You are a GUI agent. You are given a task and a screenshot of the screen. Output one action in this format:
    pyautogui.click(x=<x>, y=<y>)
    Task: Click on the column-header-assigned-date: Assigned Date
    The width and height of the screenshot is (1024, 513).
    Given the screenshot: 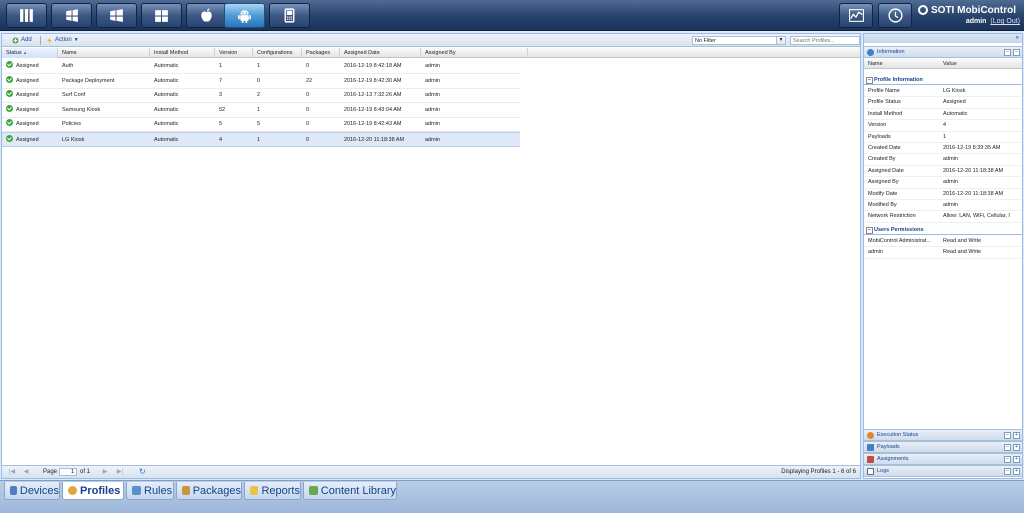 What is the action you would take?
    pyautogui.click(x=380, y=53)
    